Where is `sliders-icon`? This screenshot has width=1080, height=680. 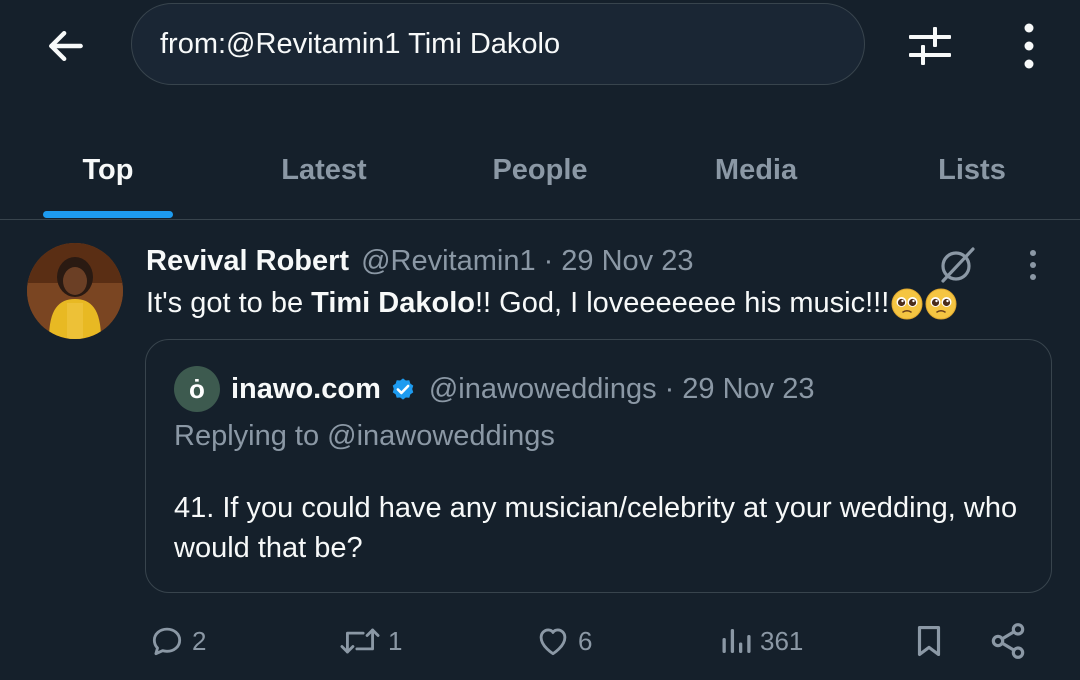
sliders-icon is located at coordinates (930, 46).